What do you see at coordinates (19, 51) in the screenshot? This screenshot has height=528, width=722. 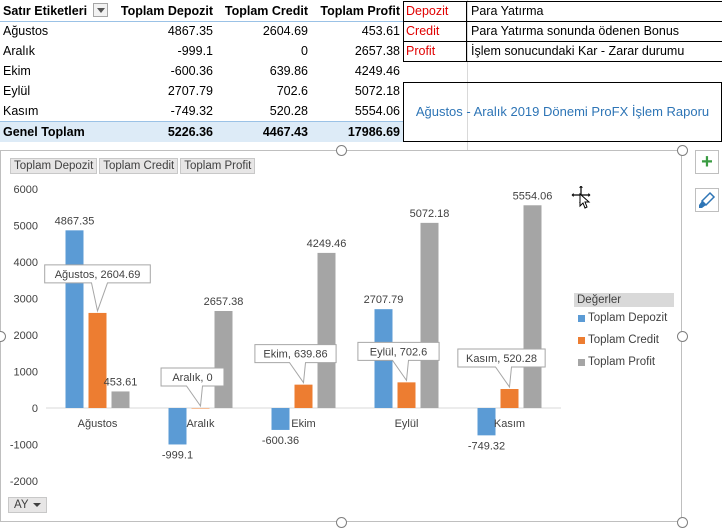 I see `row-label: Aralık` at bounding box center [19, 51].